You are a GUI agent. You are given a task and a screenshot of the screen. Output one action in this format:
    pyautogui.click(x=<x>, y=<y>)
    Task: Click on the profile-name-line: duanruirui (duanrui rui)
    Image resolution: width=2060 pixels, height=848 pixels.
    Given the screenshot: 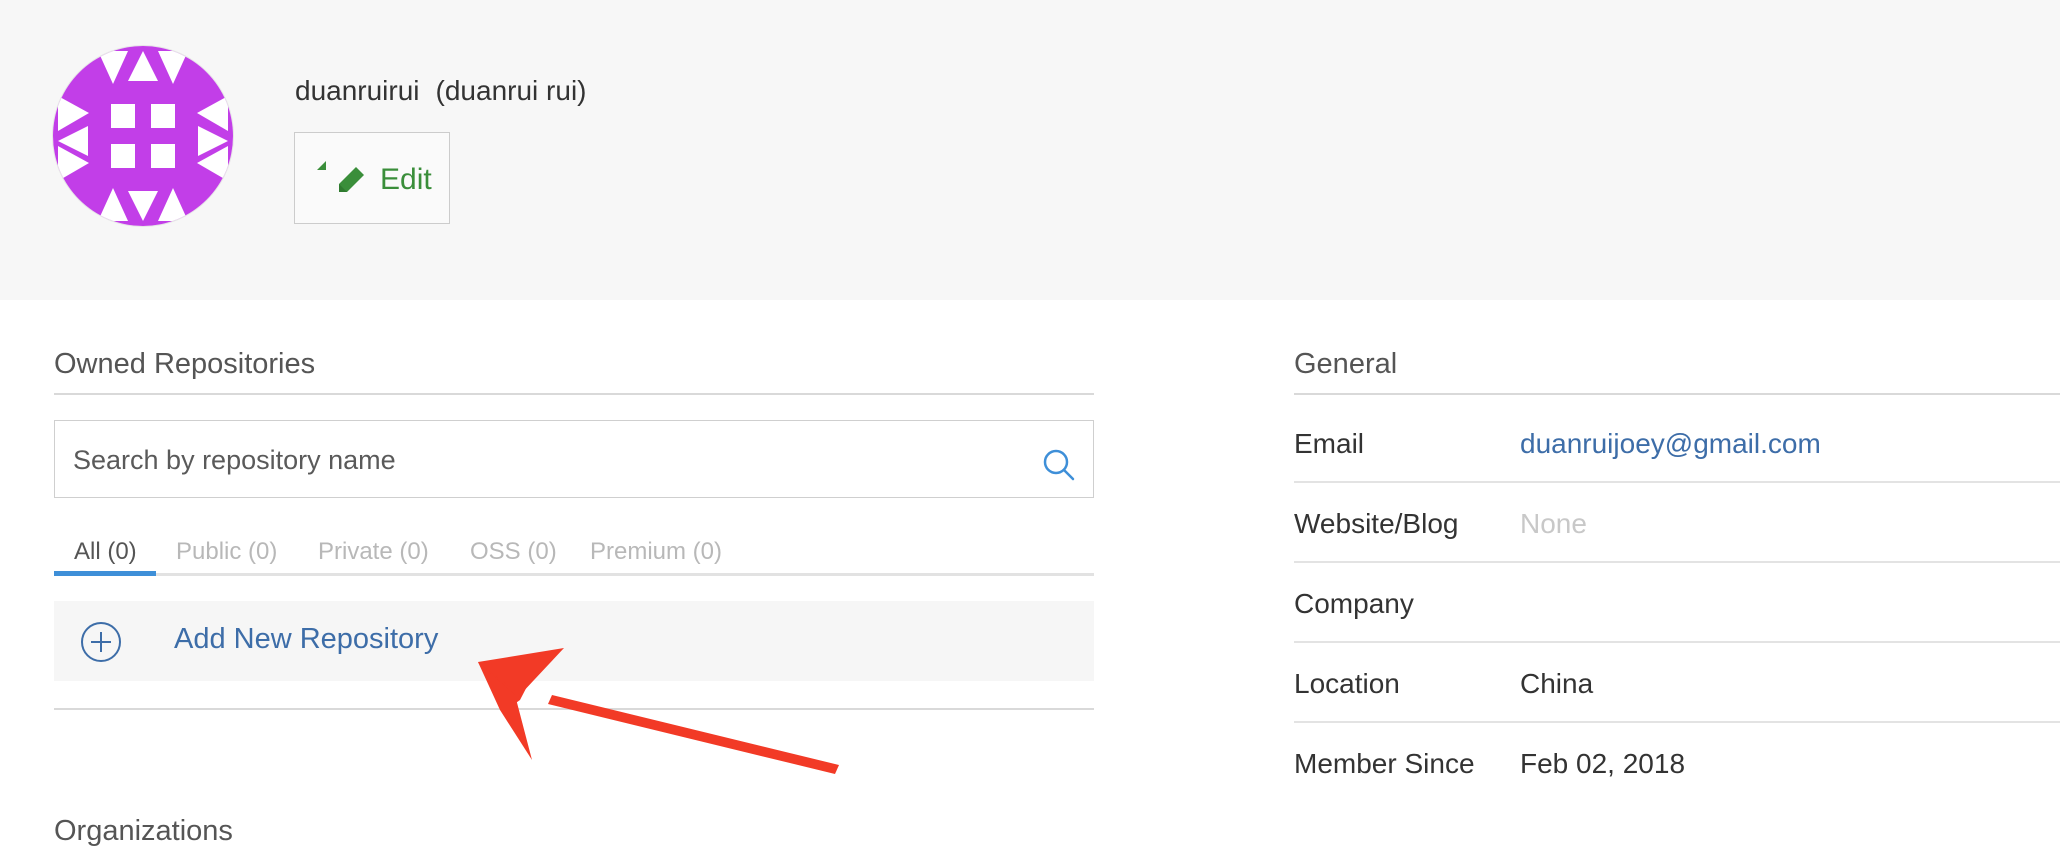 What is the action you would take?
    pyautogui.click(x=440, y=91)
    